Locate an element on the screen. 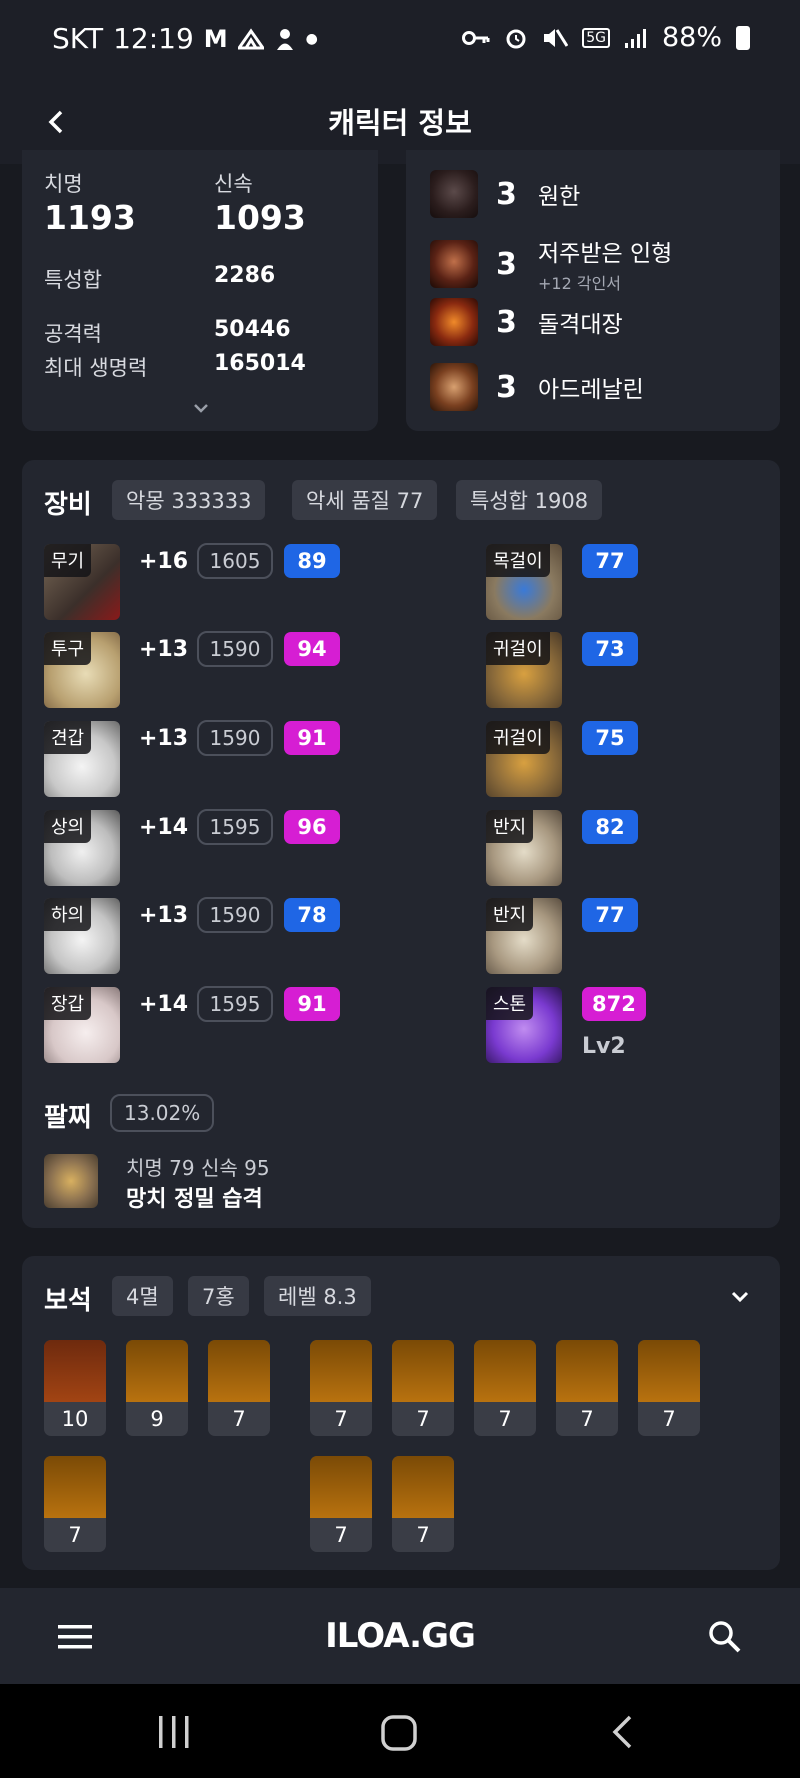  helmet-item: 투구 is located at coordinates (82, 670).